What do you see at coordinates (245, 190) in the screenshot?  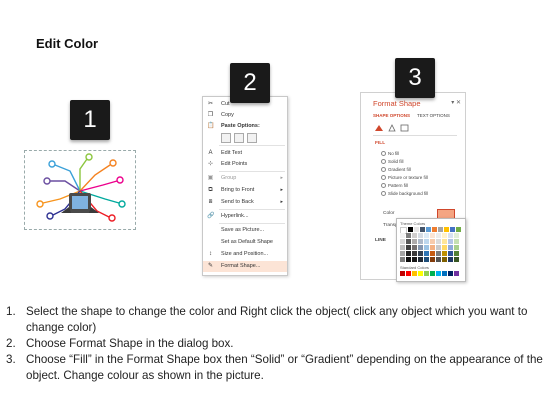 I see `menu-item-bring-to-front: ⧉ Bring to Front ▸` at bounding box center [245, 190].